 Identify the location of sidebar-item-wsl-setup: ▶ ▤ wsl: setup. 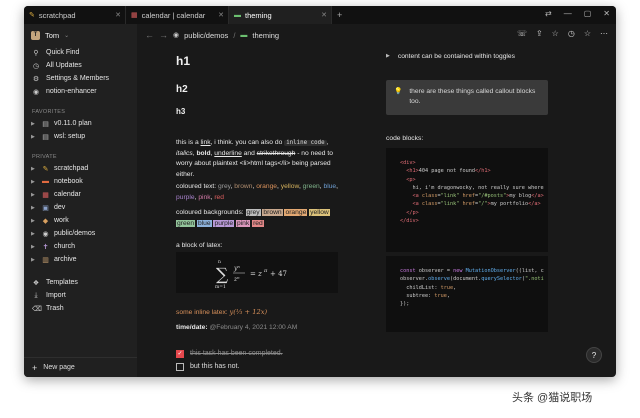
(80, 136).